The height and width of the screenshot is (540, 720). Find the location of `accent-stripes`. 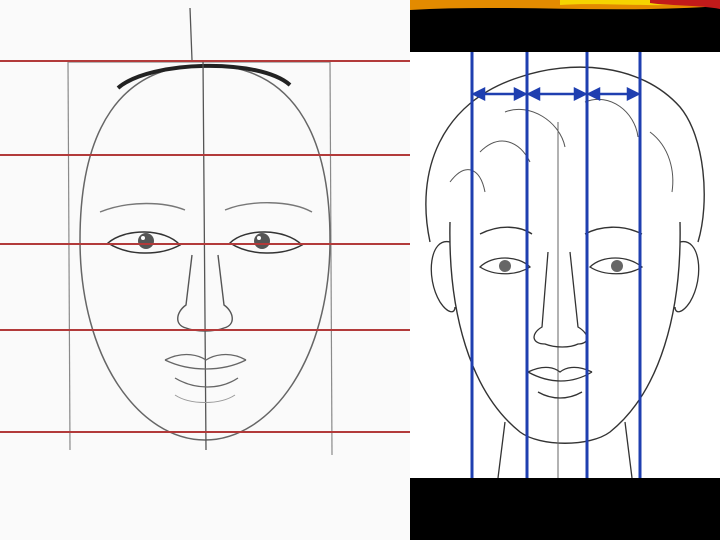

accent-stripes is located at coordinates (565, 7).